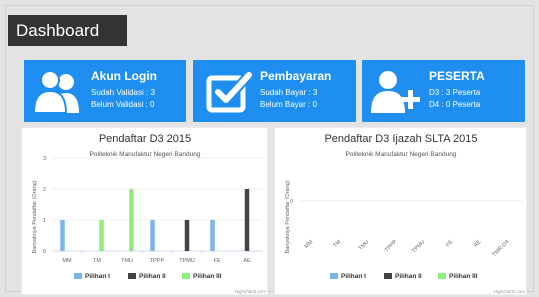  I want to click on card-line-belum-validasi: Belum Validasi : 0, so click(123, 104).